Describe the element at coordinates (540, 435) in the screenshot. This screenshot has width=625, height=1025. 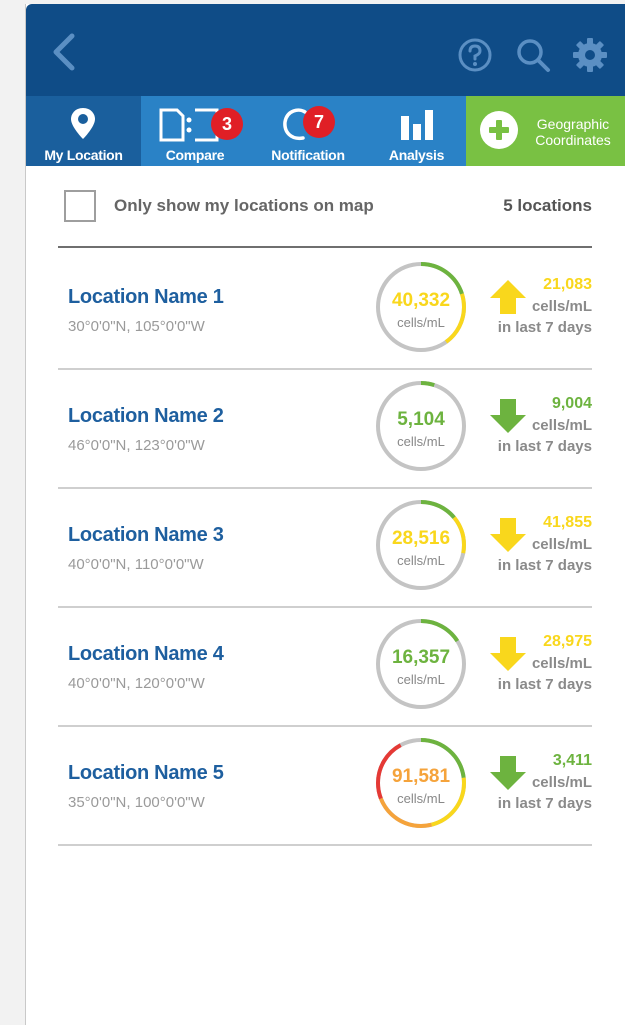
I see `trend-block: 9,004 cells/mL in last 7 days` at that location.